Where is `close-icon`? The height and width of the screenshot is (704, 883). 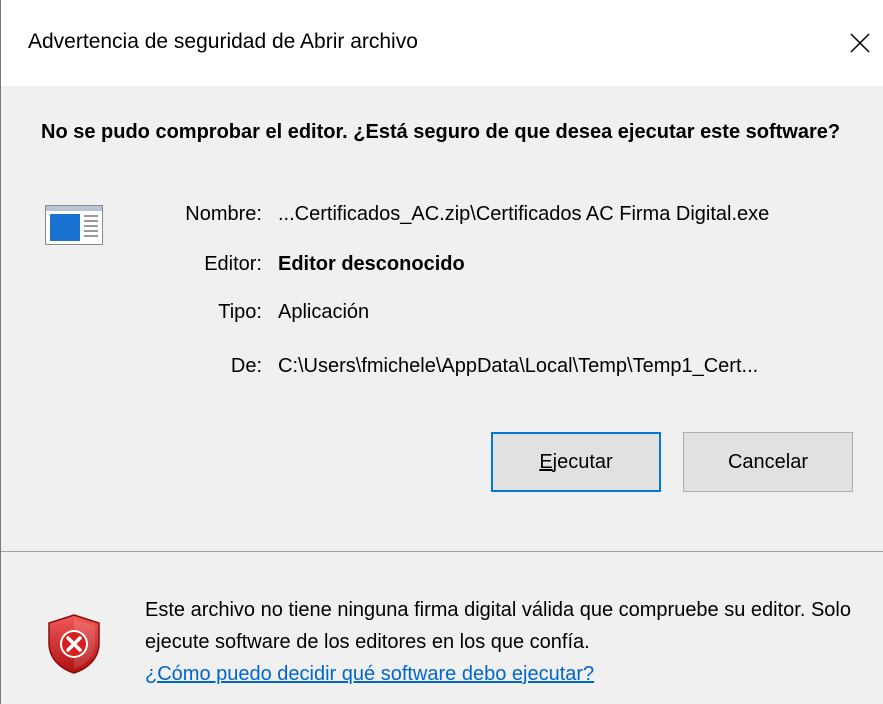 close-icon is located at coordinates (860, 43).